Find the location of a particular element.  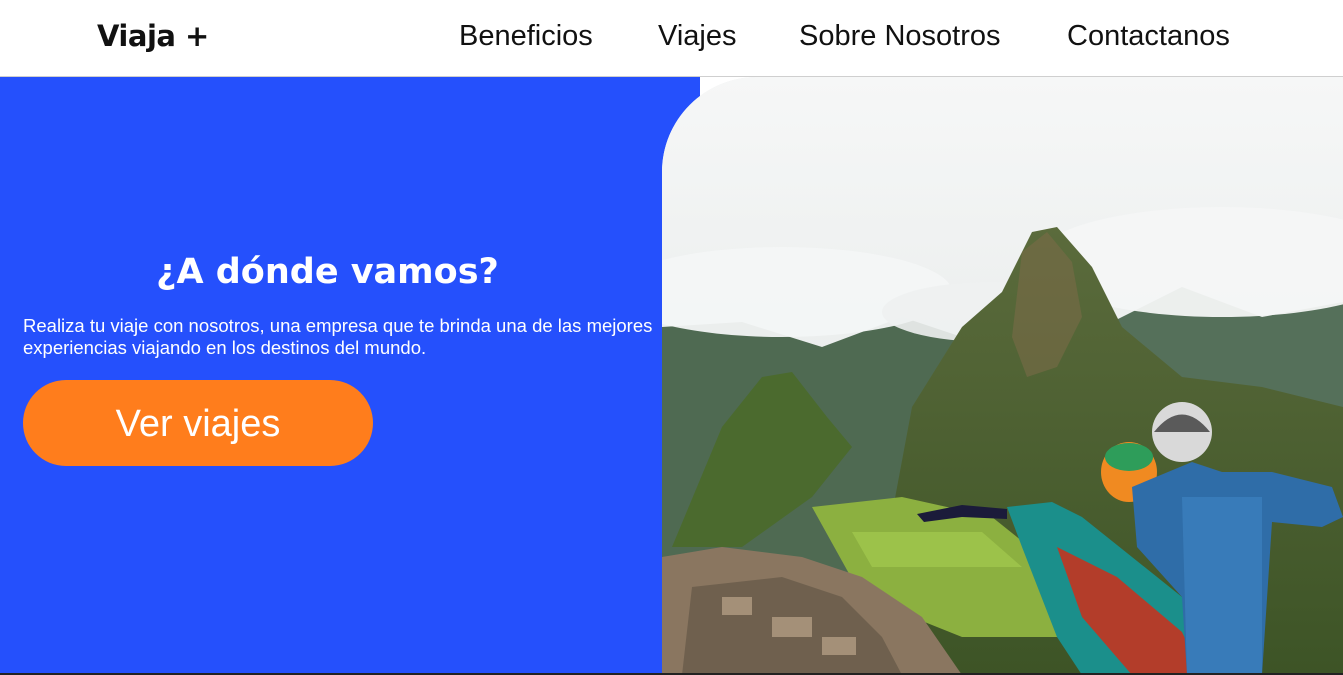

nav-link-contactanos: Contactanos is located at coordinates (1148, 36).